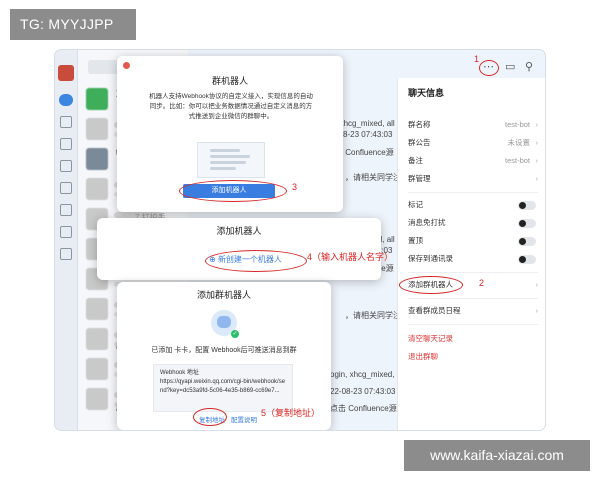 Image resolution: width=600 pixels, height=480 pixels. Describe the element at coordinates (473, 161) in the screenshot. I see `remark-row: 备注 test-bot ›` at that location.